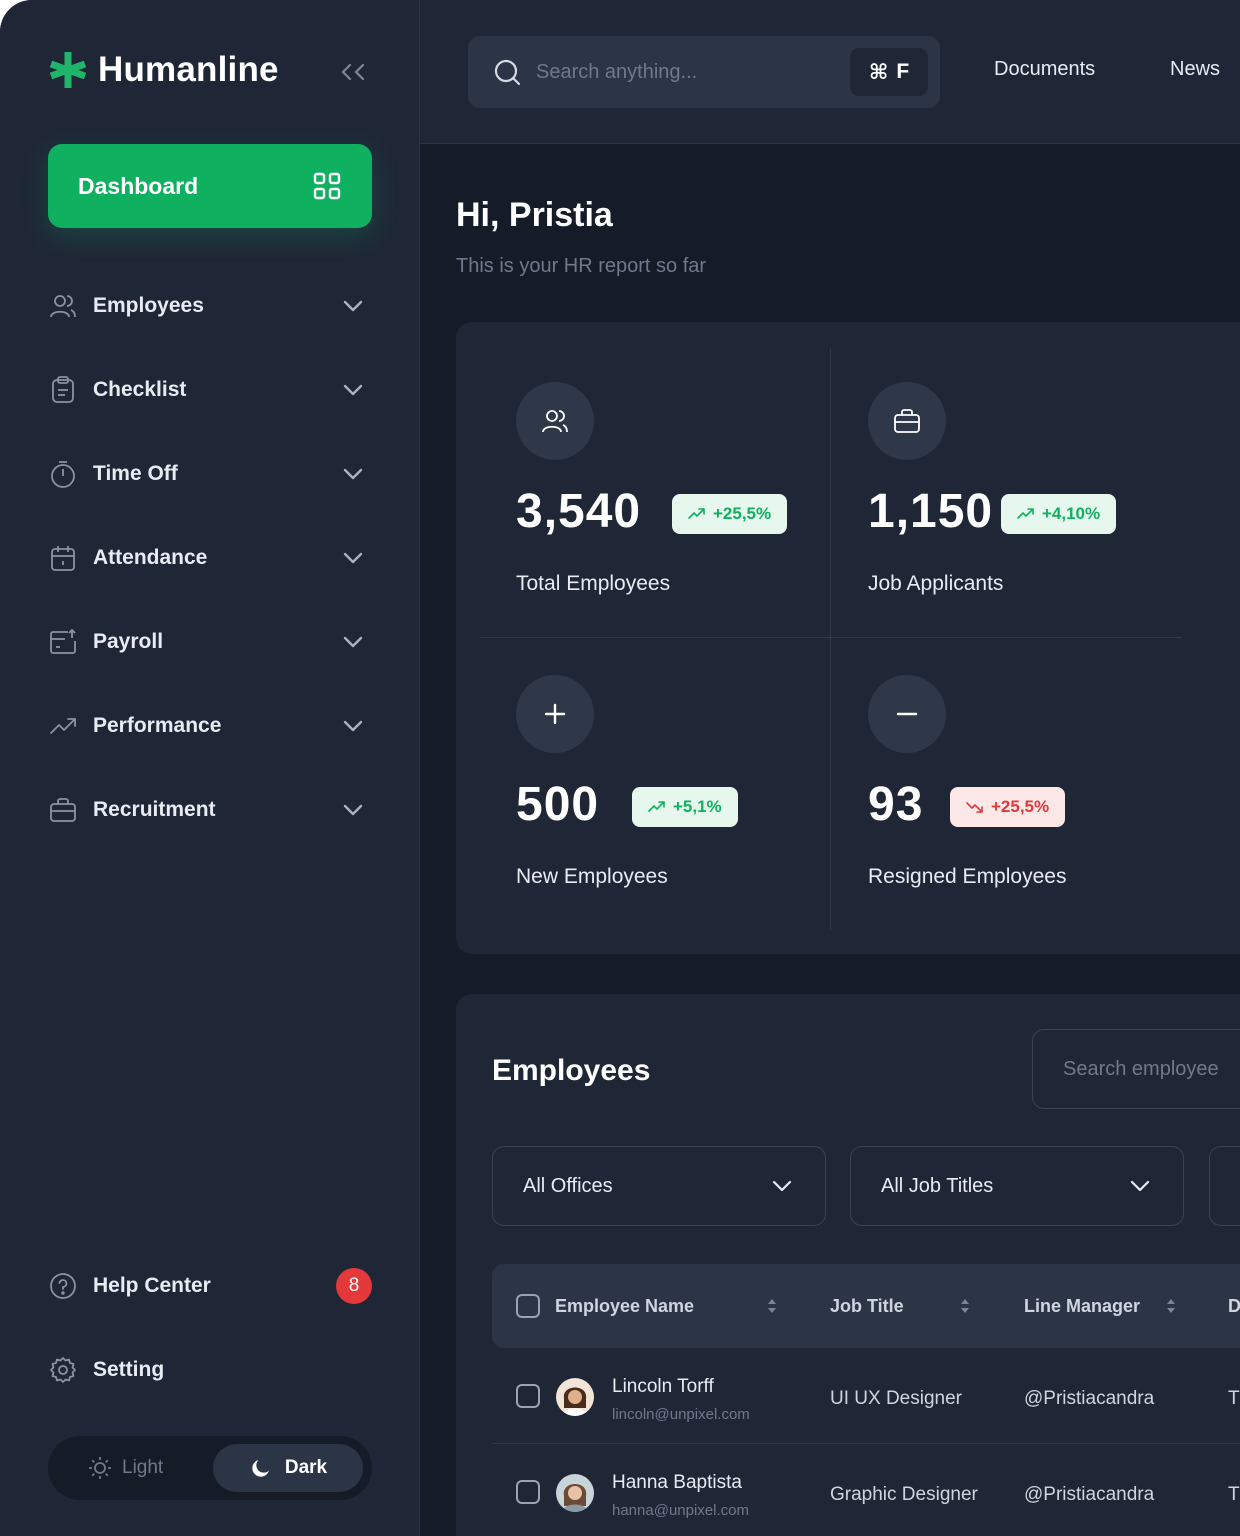 The image size is (1240, 1536). What do you see at coordinates (210, 1468) in the screenshot?
I see `theme-toggle: Light Dark` at bounding box center [210, 1468].